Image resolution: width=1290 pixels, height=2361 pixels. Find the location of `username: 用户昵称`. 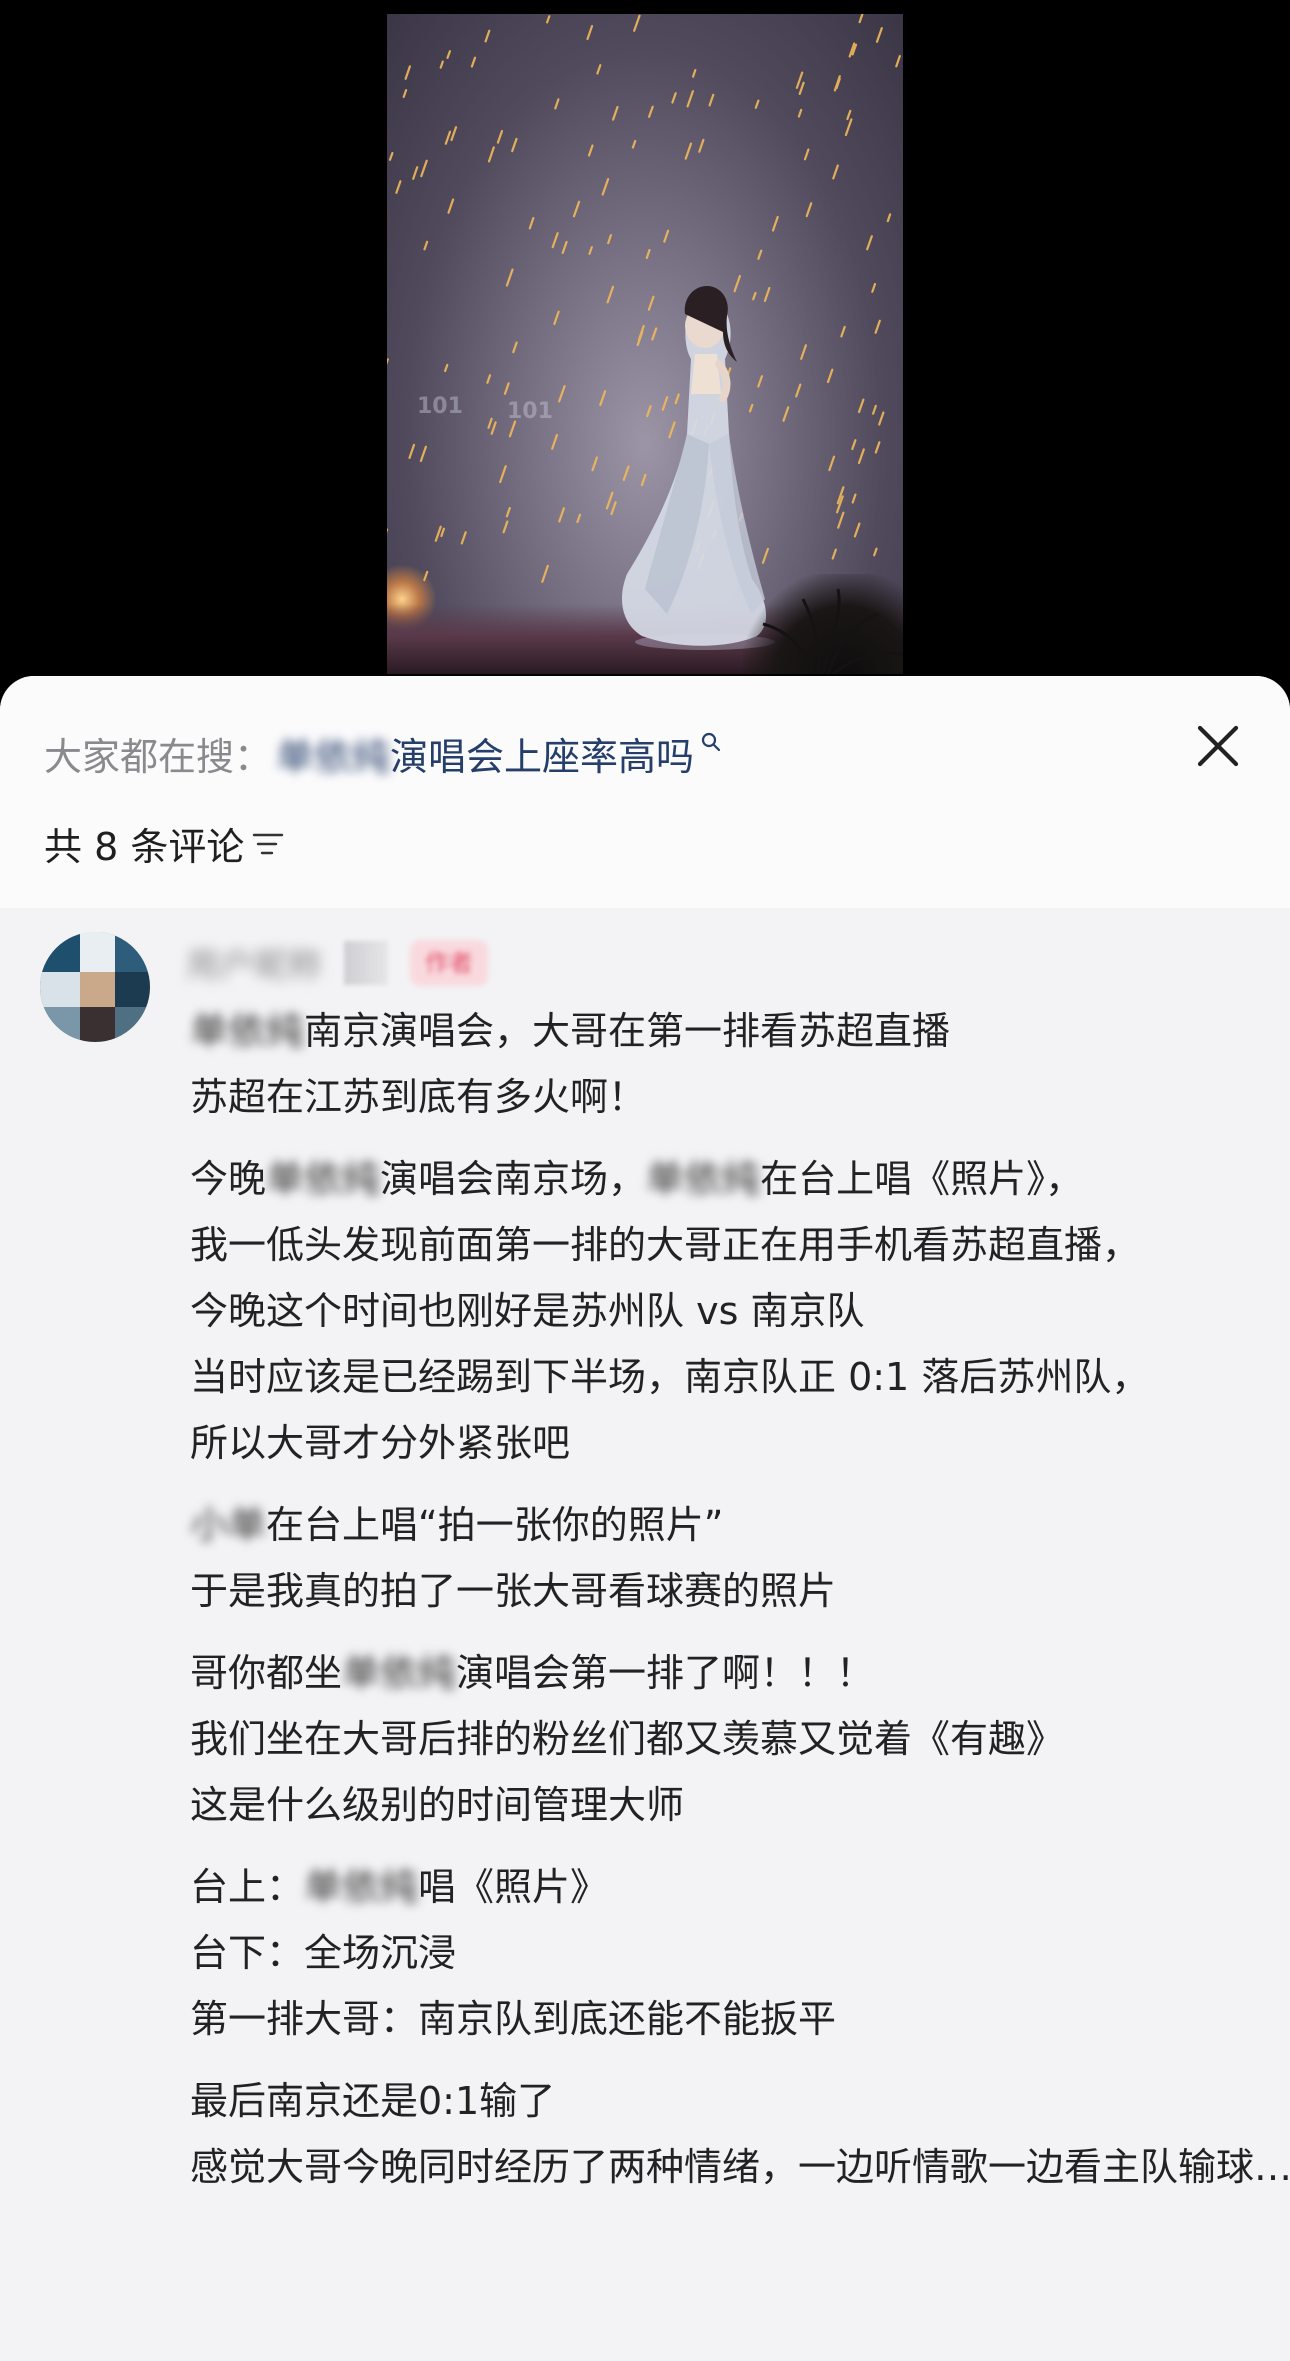

username: 用户昵称 is located at coordinates (254, 962).